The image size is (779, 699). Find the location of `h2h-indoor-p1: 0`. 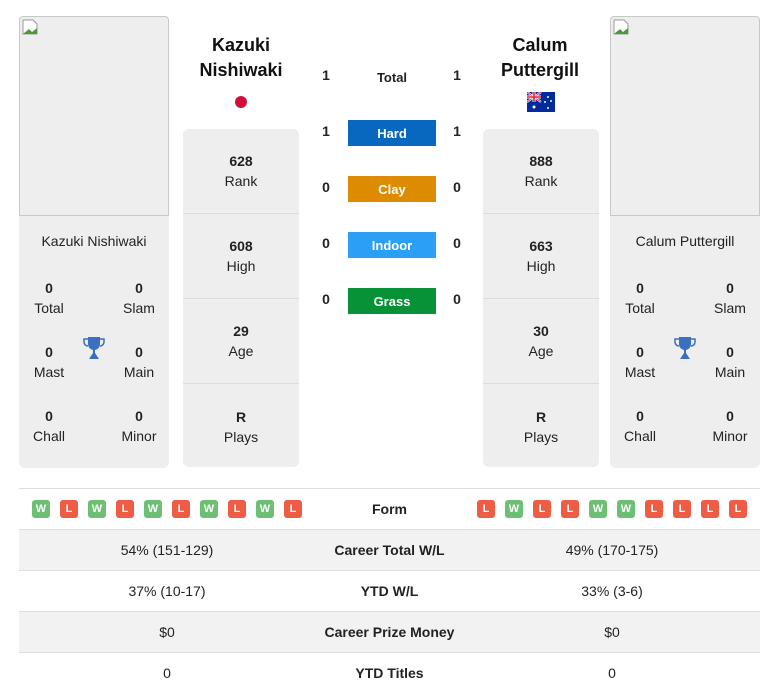

h2h-indoor-p1: 0 is located at coordinates (326, 243).